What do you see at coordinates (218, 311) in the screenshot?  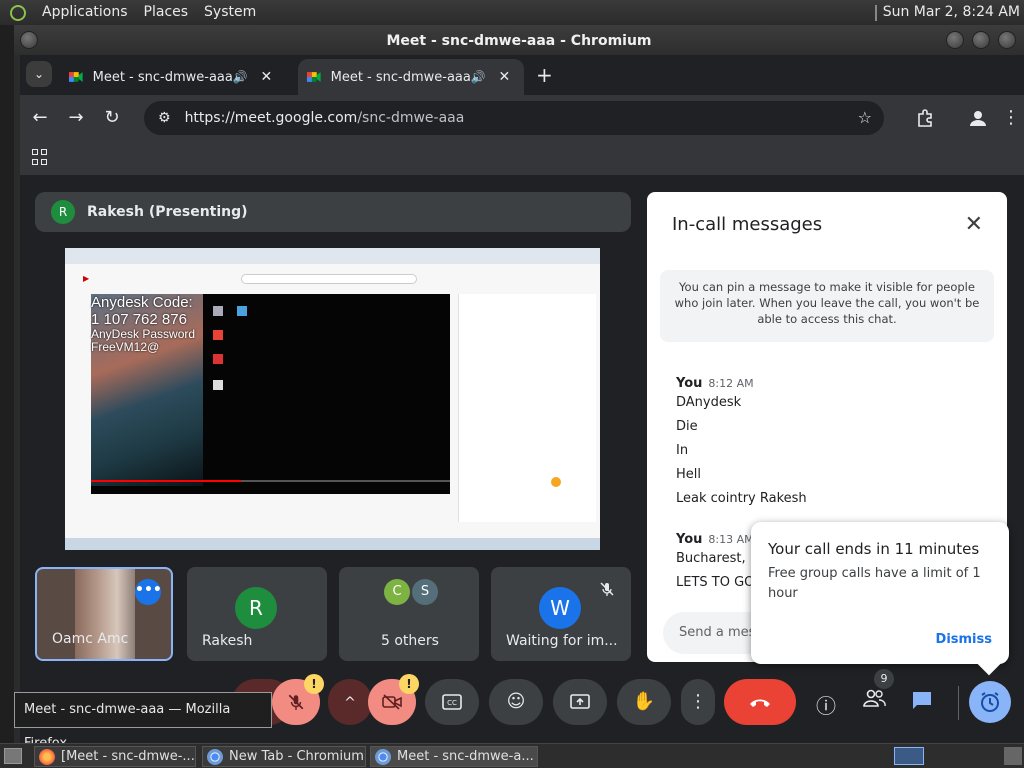 I see `desktop-file-icon` at bounding box center [218, 311].